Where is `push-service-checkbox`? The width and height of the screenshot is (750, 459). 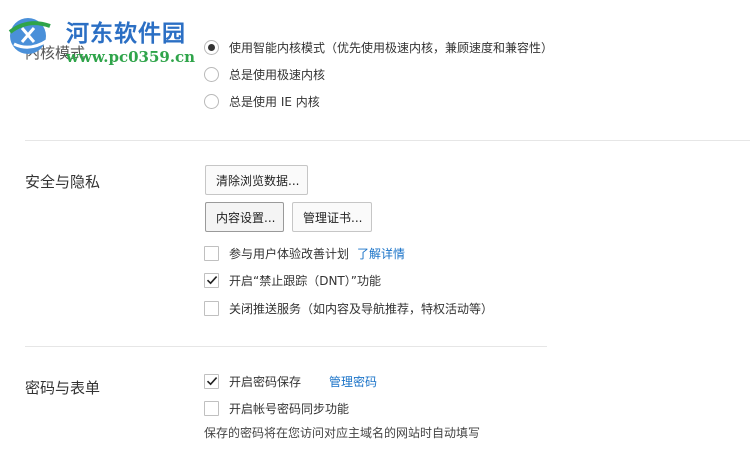 push-service-checkbox is located at coordinates (211, 308).